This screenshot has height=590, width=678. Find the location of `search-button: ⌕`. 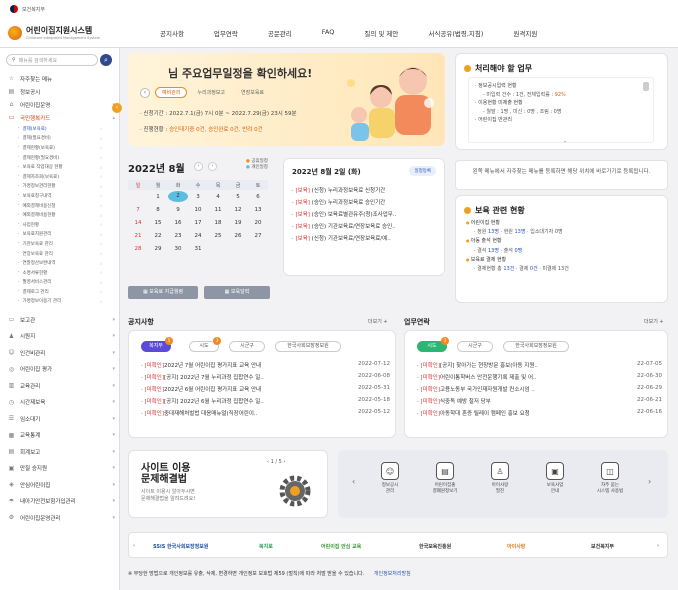

search-button: ⌕ is located at coordinates (106, 60).